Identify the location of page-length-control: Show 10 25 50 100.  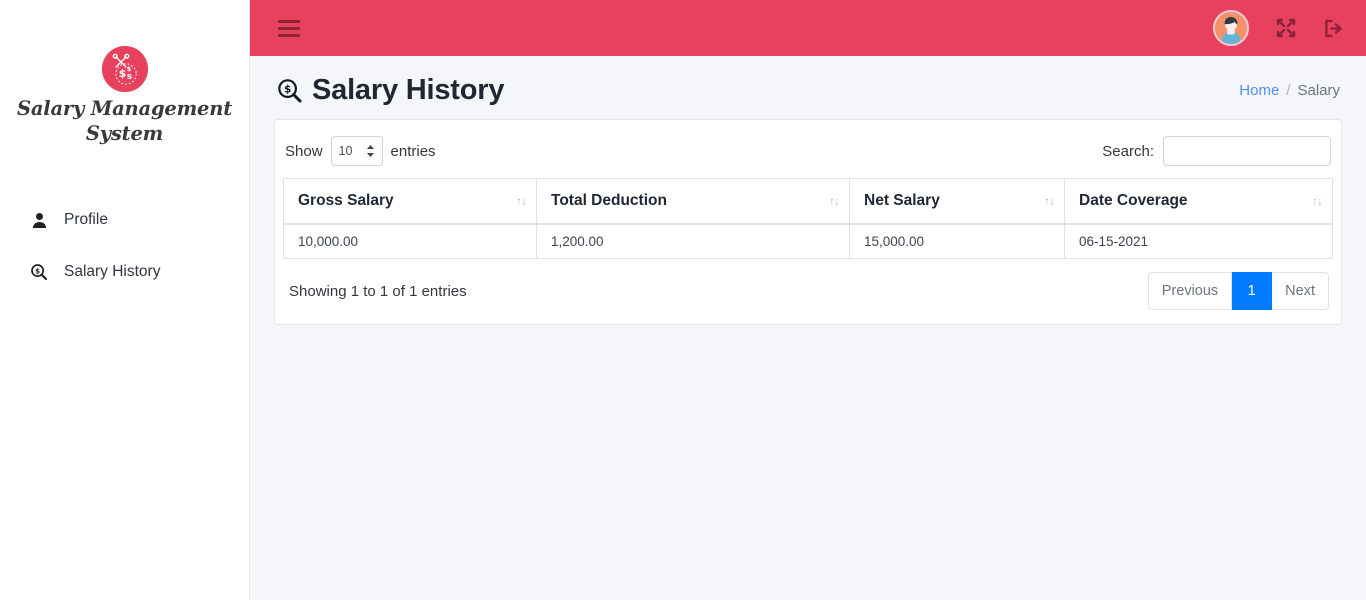
(360, 151).